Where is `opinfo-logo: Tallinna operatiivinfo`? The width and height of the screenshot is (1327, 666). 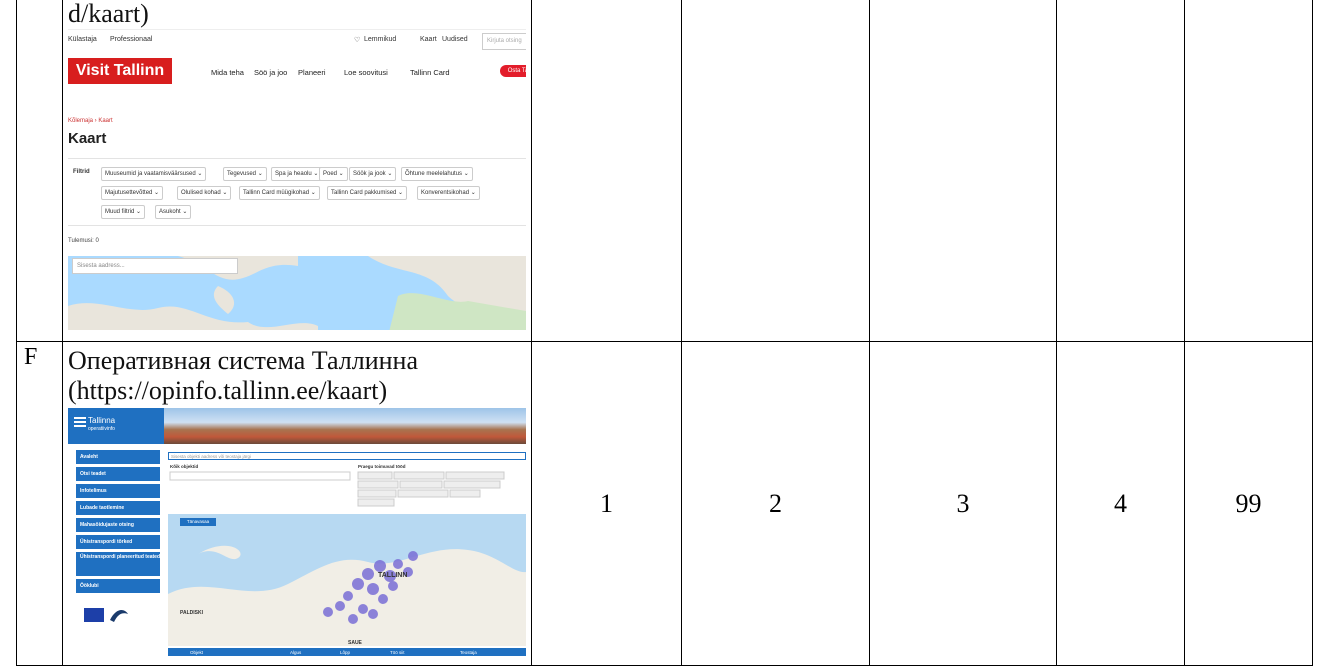 opinfo-logo: Tallinna operatiivinfo is located at coordinates (94, 425).